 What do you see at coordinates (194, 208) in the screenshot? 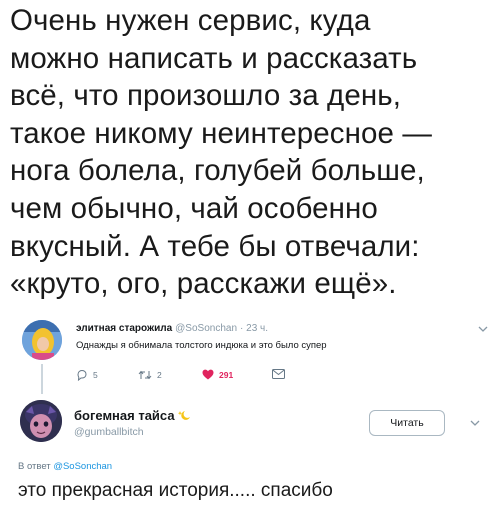
I see `post-text-line: чем обычно, чай особенно` at bounding box center [194, 208].